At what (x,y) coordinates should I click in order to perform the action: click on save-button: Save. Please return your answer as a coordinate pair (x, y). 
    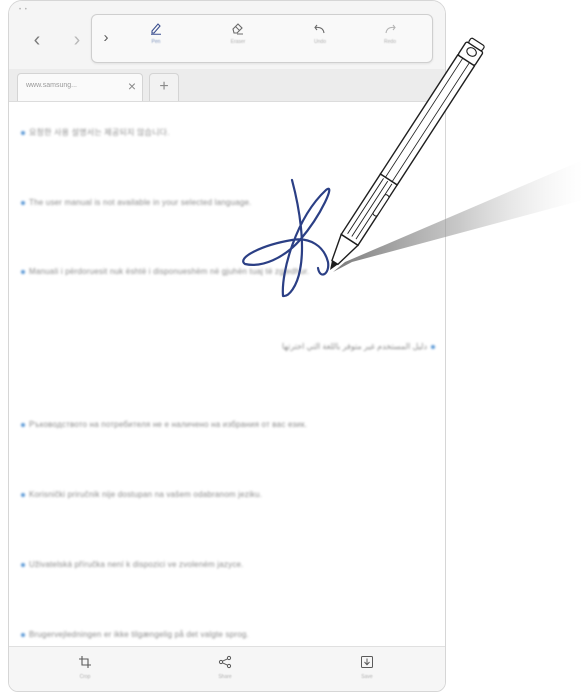
    Looking at the image, I should click on (367, 672).